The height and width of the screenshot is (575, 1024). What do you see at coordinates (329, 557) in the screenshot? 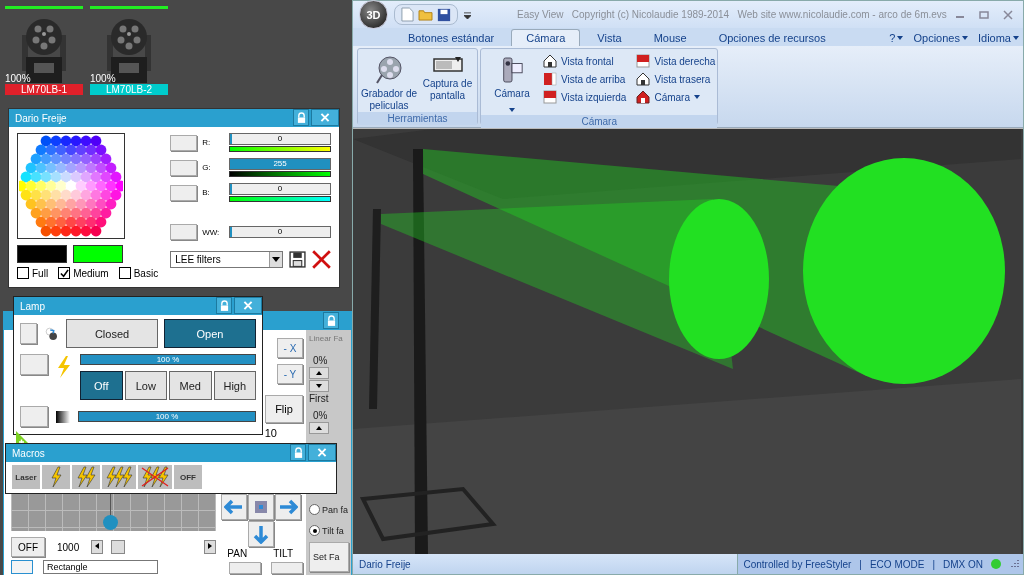
I see `set-fan-button: Set Fa` at bounding box center [329, 557].